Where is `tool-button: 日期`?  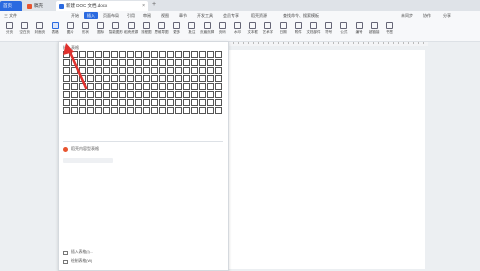 tool-button: 日期 is located at coordinates (283, 28).